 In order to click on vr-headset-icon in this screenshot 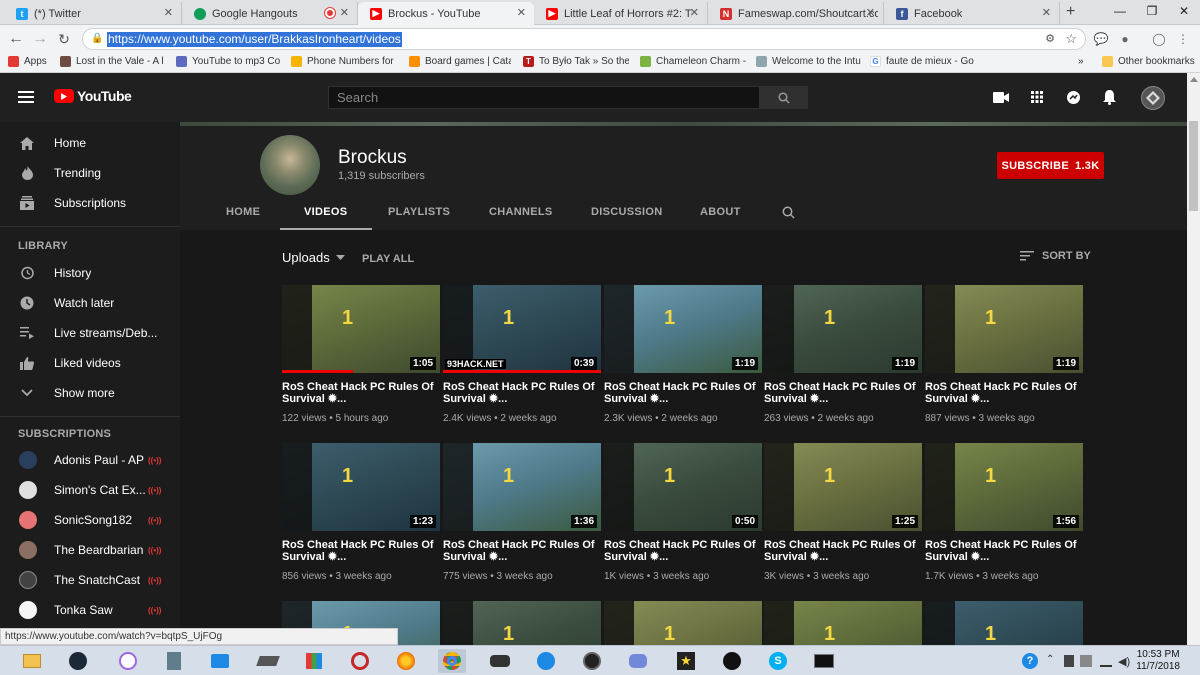, I will do `click(500, 661)`.